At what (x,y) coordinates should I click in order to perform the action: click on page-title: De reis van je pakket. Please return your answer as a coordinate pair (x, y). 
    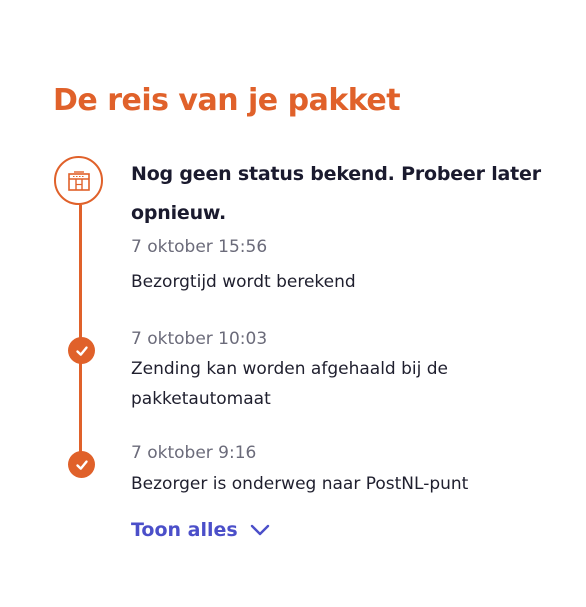
    Looking at the image, I should click on (227, 100).